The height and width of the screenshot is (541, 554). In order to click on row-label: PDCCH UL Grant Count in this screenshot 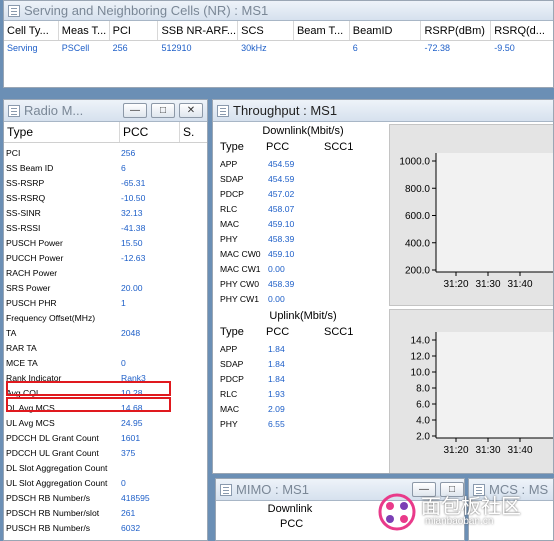, I will do `click(52, 453)`.